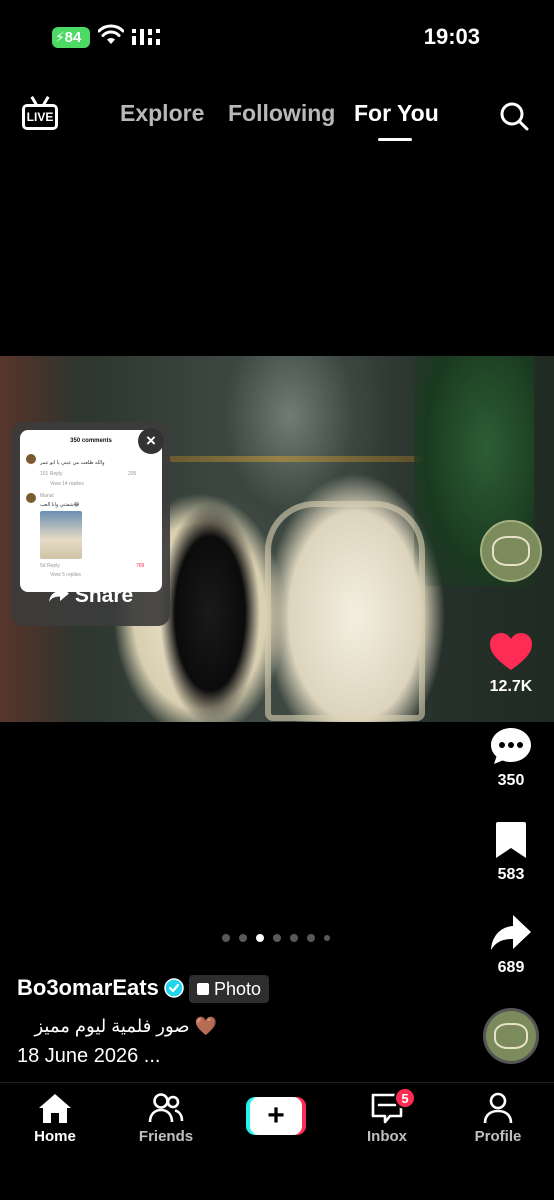 The height and width of the screenshot is (1200, 554). Describe the element at coordinates (260, 938) in the screenshot. I see `pagination-dot-active` at that location.